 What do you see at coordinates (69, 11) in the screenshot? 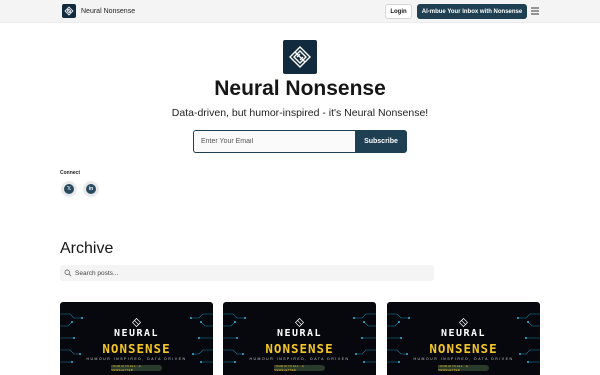
I see `brand-logo-icon` at bounding box center [69, 11].